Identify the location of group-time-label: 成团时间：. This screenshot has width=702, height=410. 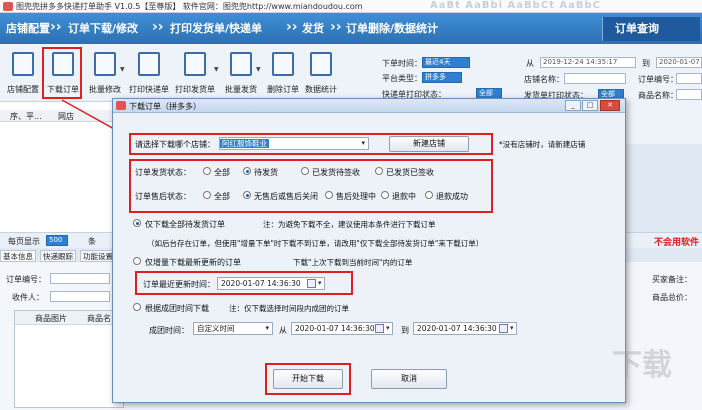
(169, 330).